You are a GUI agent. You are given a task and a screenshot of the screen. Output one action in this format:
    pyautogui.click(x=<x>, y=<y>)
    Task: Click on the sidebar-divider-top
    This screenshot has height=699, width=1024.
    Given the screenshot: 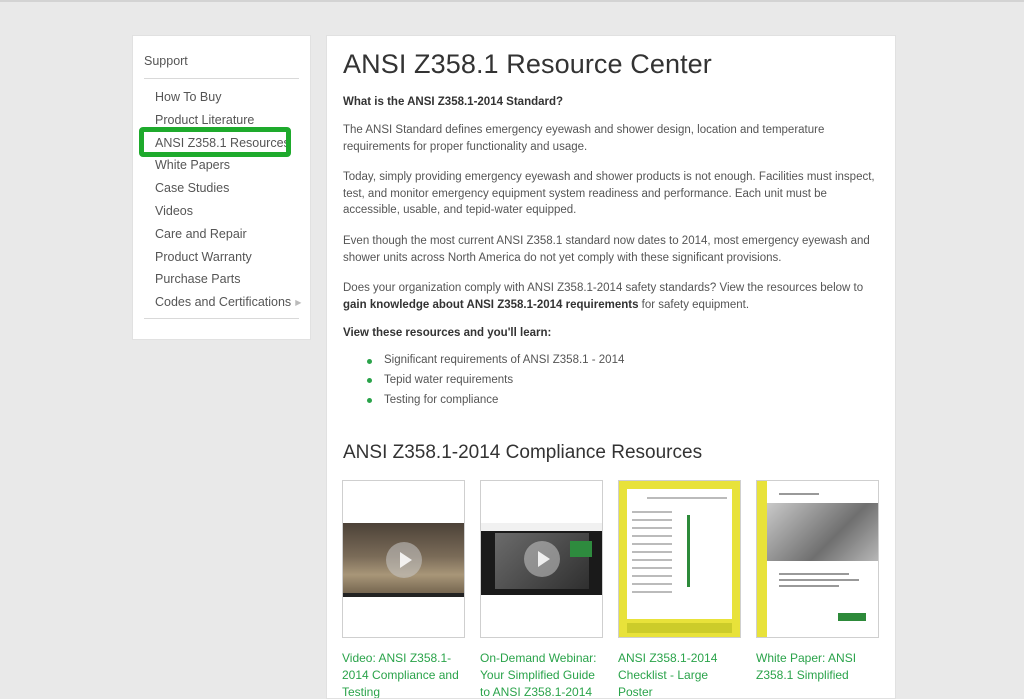 What is the action you would take?
    pyautogui.click(x=221, y=78)
    